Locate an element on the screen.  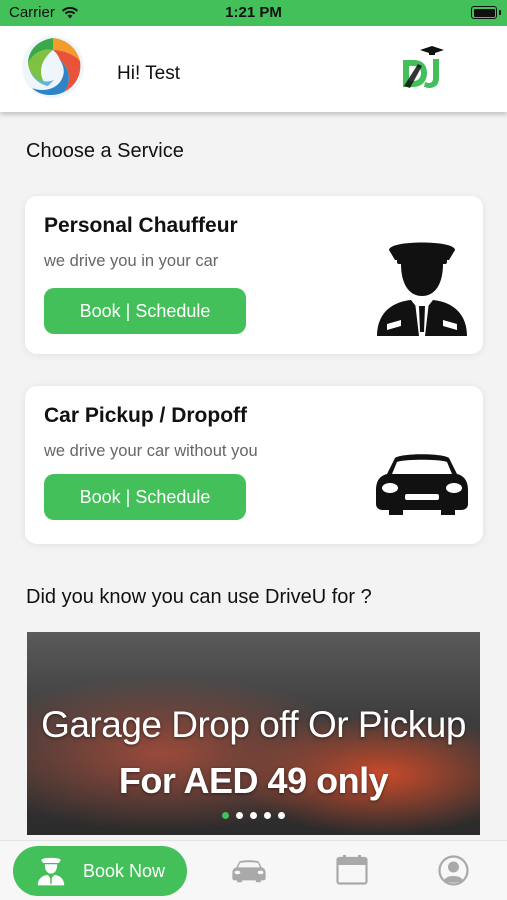
battery-icon is located at coordinates (484, 12).